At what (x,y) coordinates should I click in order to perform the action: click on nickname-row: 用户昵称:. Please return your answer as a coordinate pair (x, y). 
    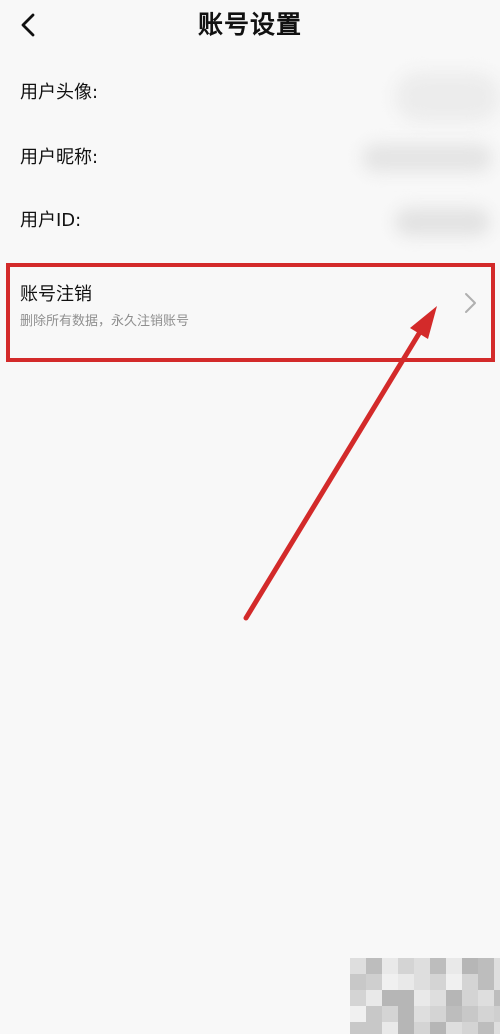
    Looking at the image, I should click on (250, 156).